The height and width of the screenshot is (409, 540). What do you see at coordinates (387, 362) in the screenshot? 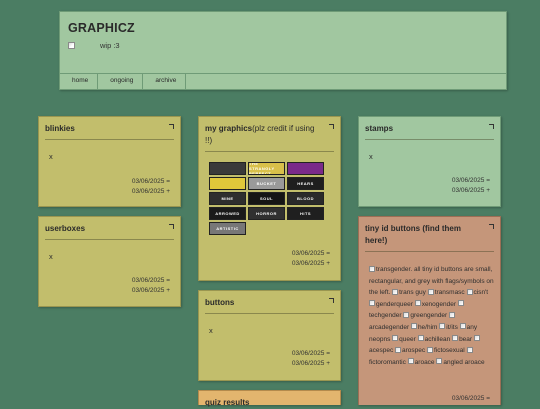
I see `tiny-id-item: fictoromantic` at bounding box center [387, 362].